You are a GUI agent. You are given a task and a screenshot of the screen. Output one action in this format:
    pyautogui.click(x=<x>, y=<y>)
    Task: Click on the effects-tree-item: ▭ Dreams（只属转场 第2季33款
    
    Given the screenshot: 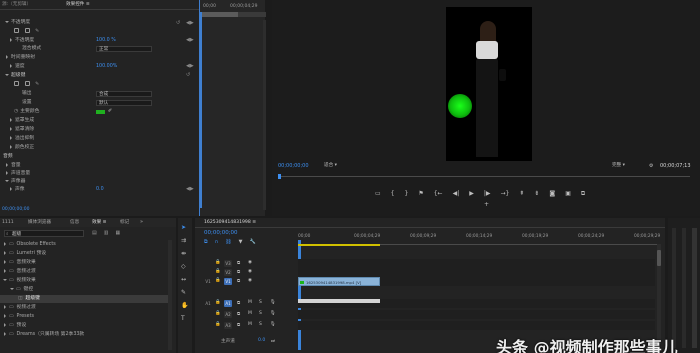 What is the action you would take?
    pyautogui.click(x=85, y=335)
    